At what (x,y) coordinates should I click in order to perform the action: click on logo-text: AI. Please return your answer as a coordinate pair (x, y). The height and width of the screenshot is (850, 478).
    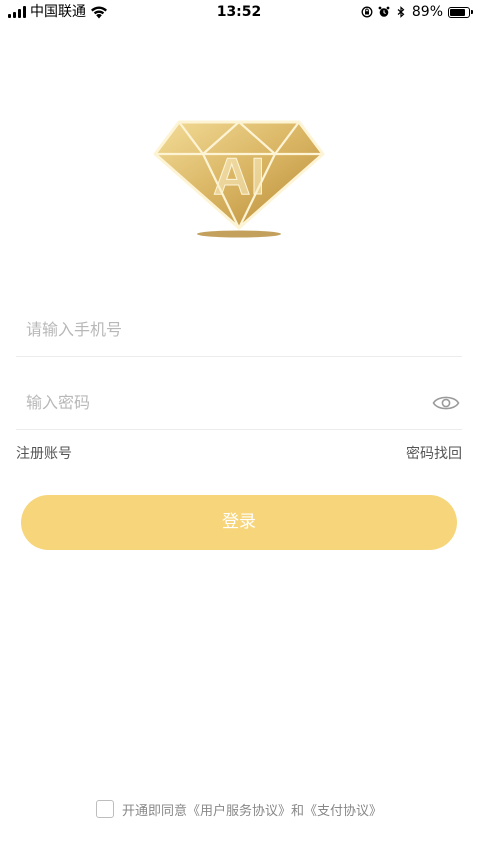
    Looking at the image, I should click on (239, 177).